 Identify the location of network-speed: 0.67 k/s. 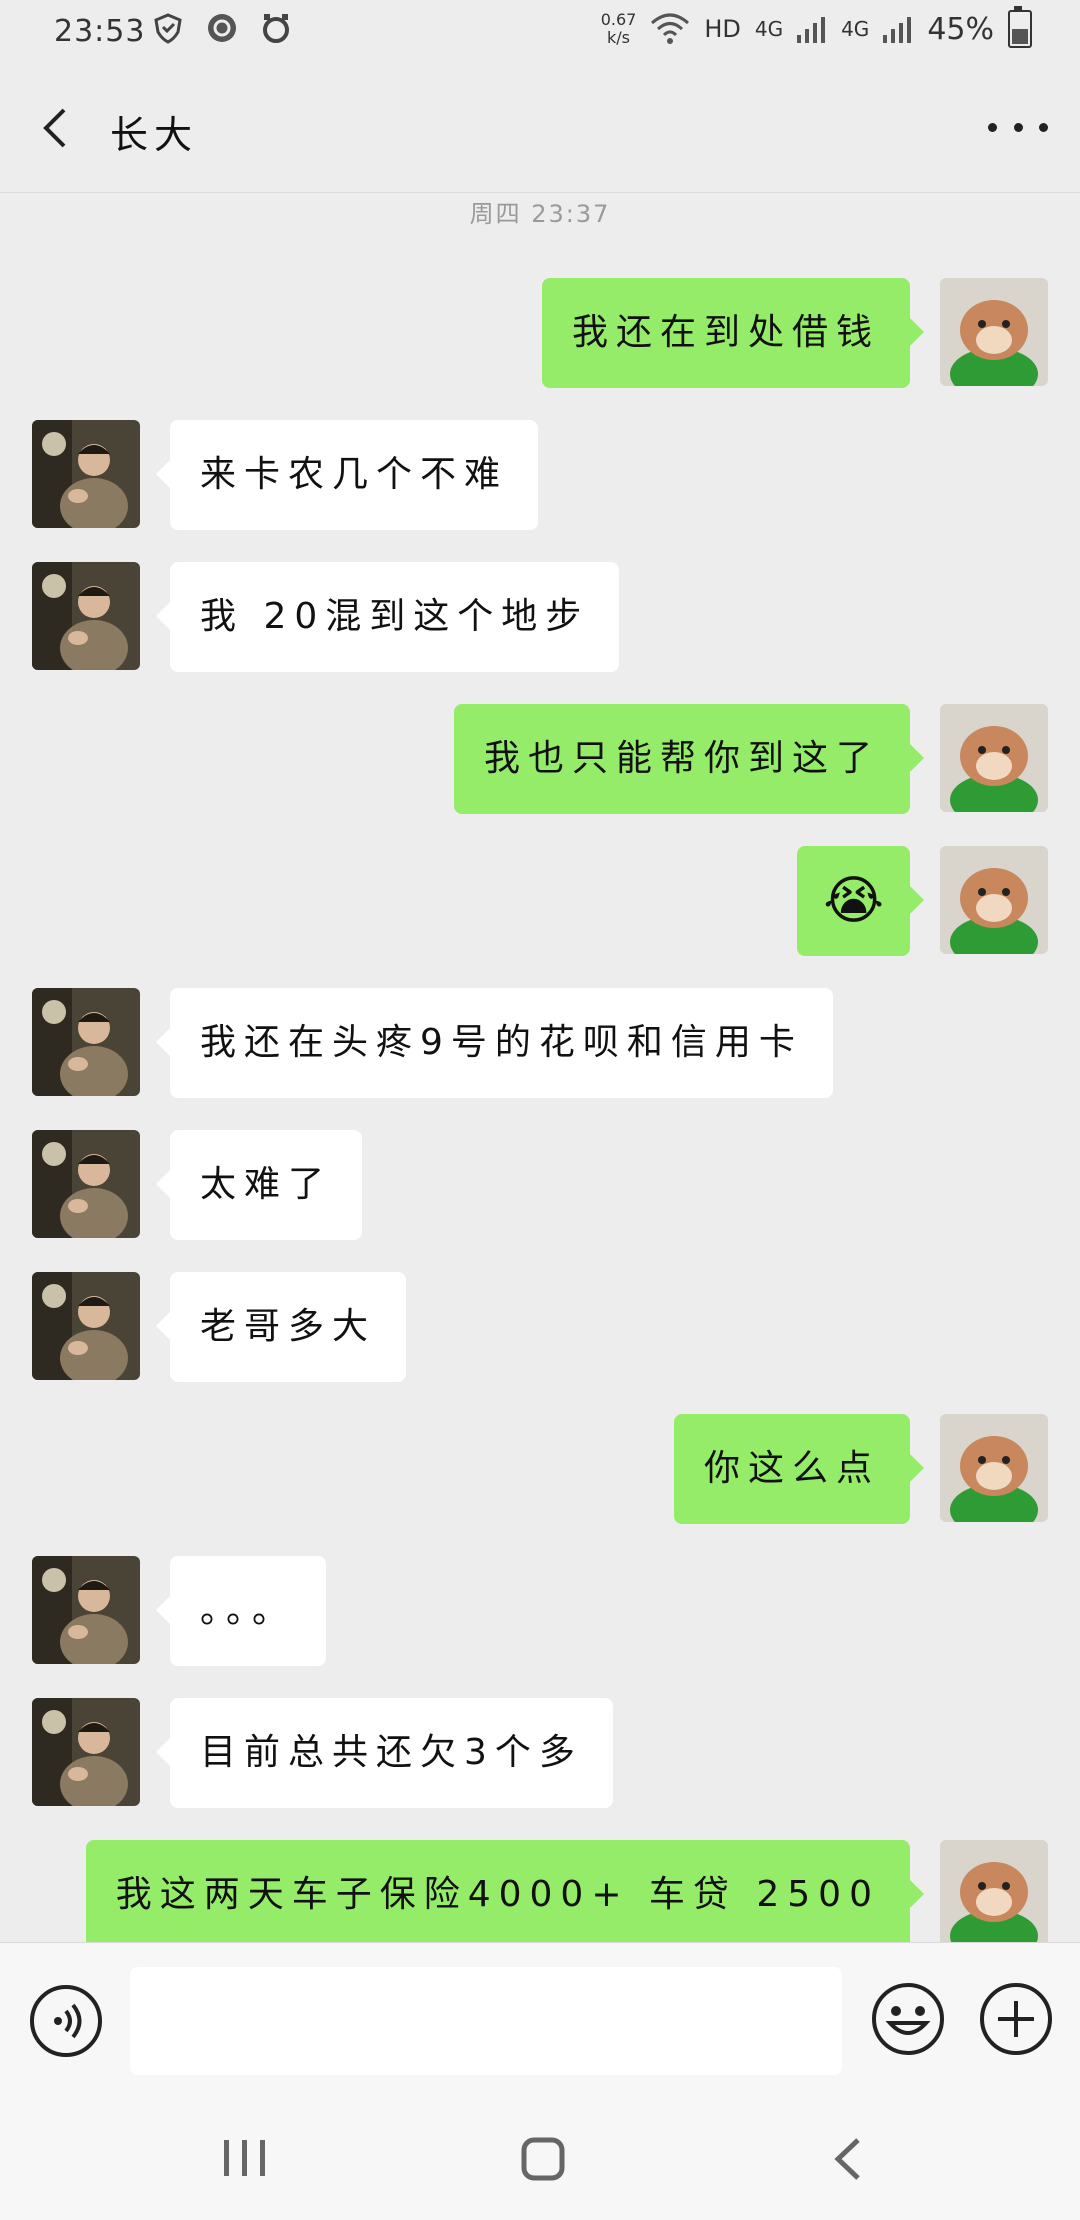
(618, 28).